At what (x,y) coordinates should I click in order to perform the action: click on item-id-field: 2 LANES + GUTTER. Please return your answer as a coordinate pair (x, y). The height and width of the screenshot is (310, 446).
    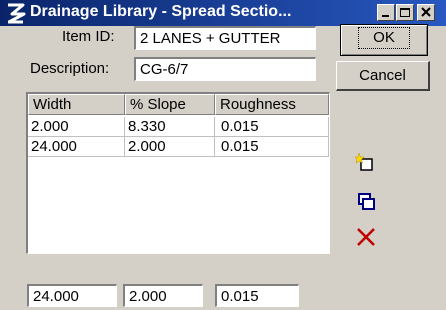
    Looking at the image, I should click on (225, 38).